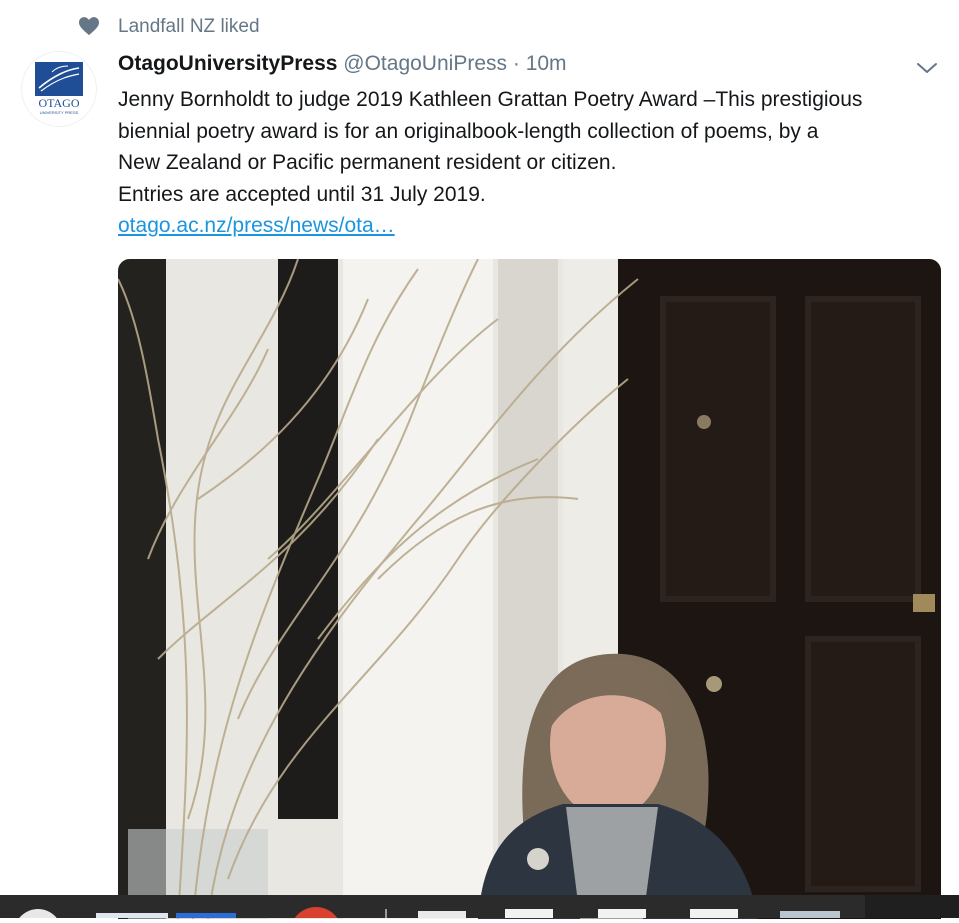 The height and width of the screenshot is (923, 959). I want to click on logo-subtext: UNIVERSITY PRESS, so click(59, 112).